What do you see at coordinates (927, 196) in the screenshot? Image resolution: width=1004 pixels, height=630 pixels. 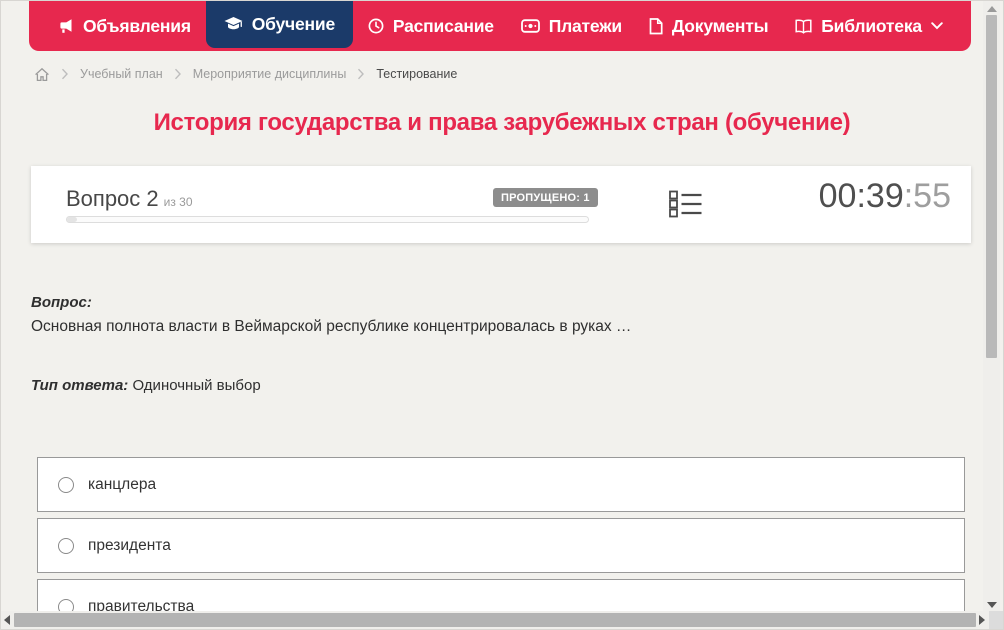 I see `timer-seconds: :55` at bounding box center [927, 196].